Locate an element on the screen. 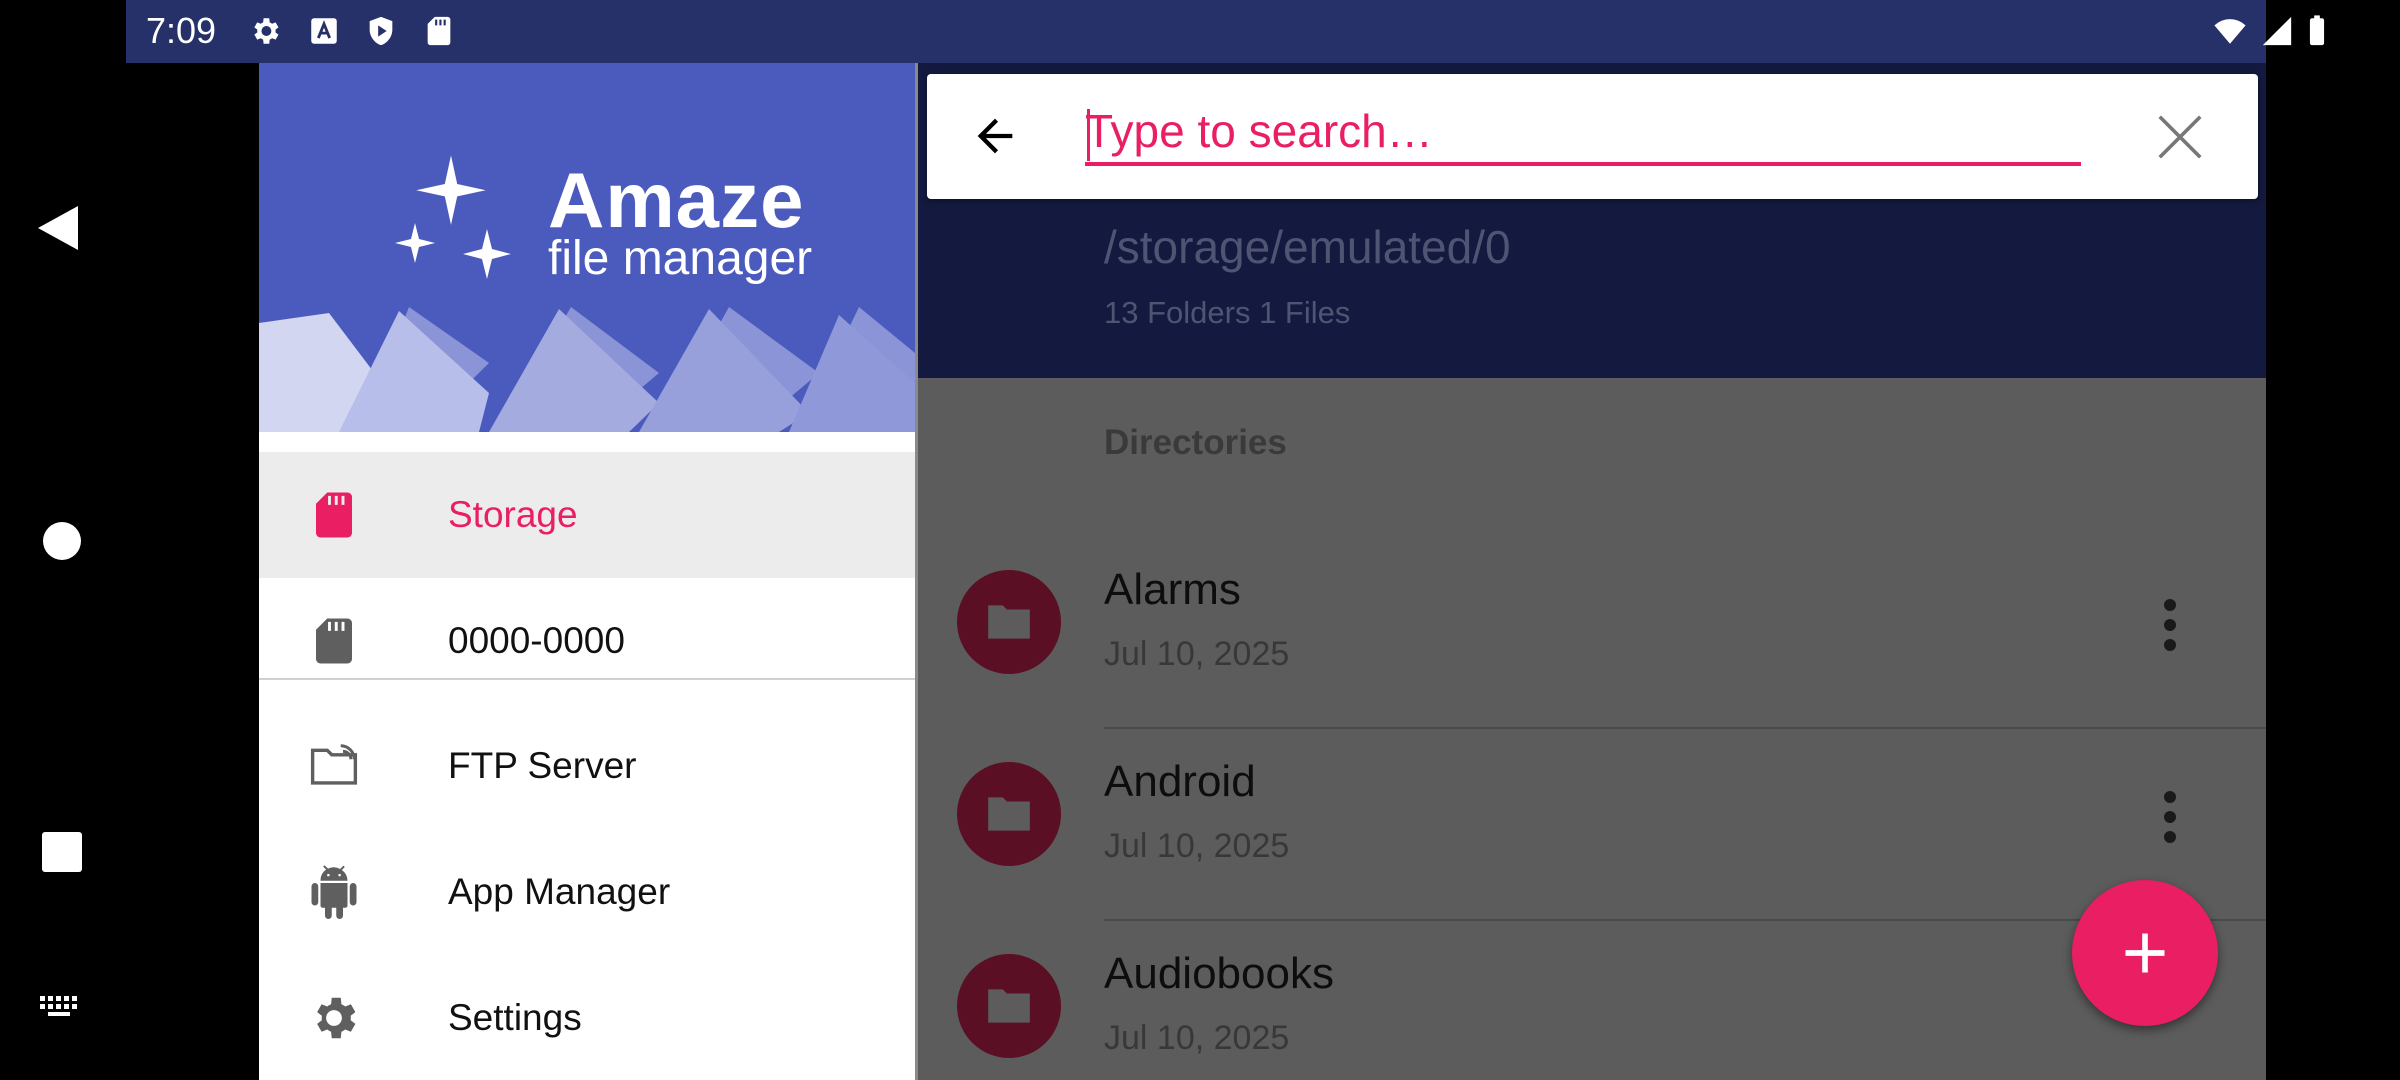 This screenshot has height=1080, width=2400. drawer-item-label: App Manager is located at coordinates (559, 891).